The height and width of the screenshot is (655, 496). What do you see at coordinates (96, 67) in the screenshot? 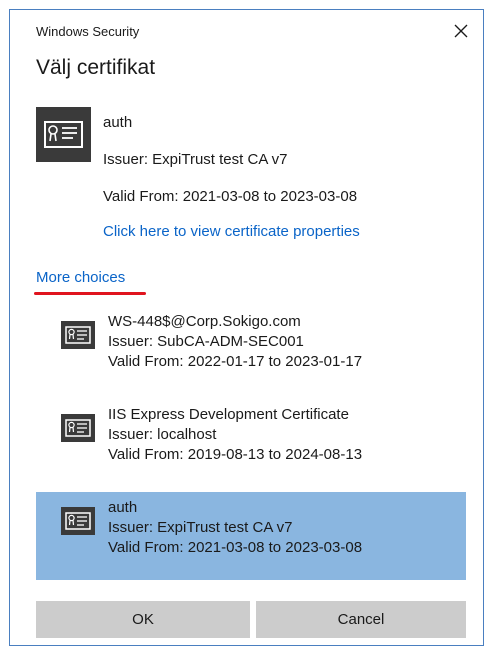
I see `dialog-heading: Välj certifikat` at bounding box center [96, 67].